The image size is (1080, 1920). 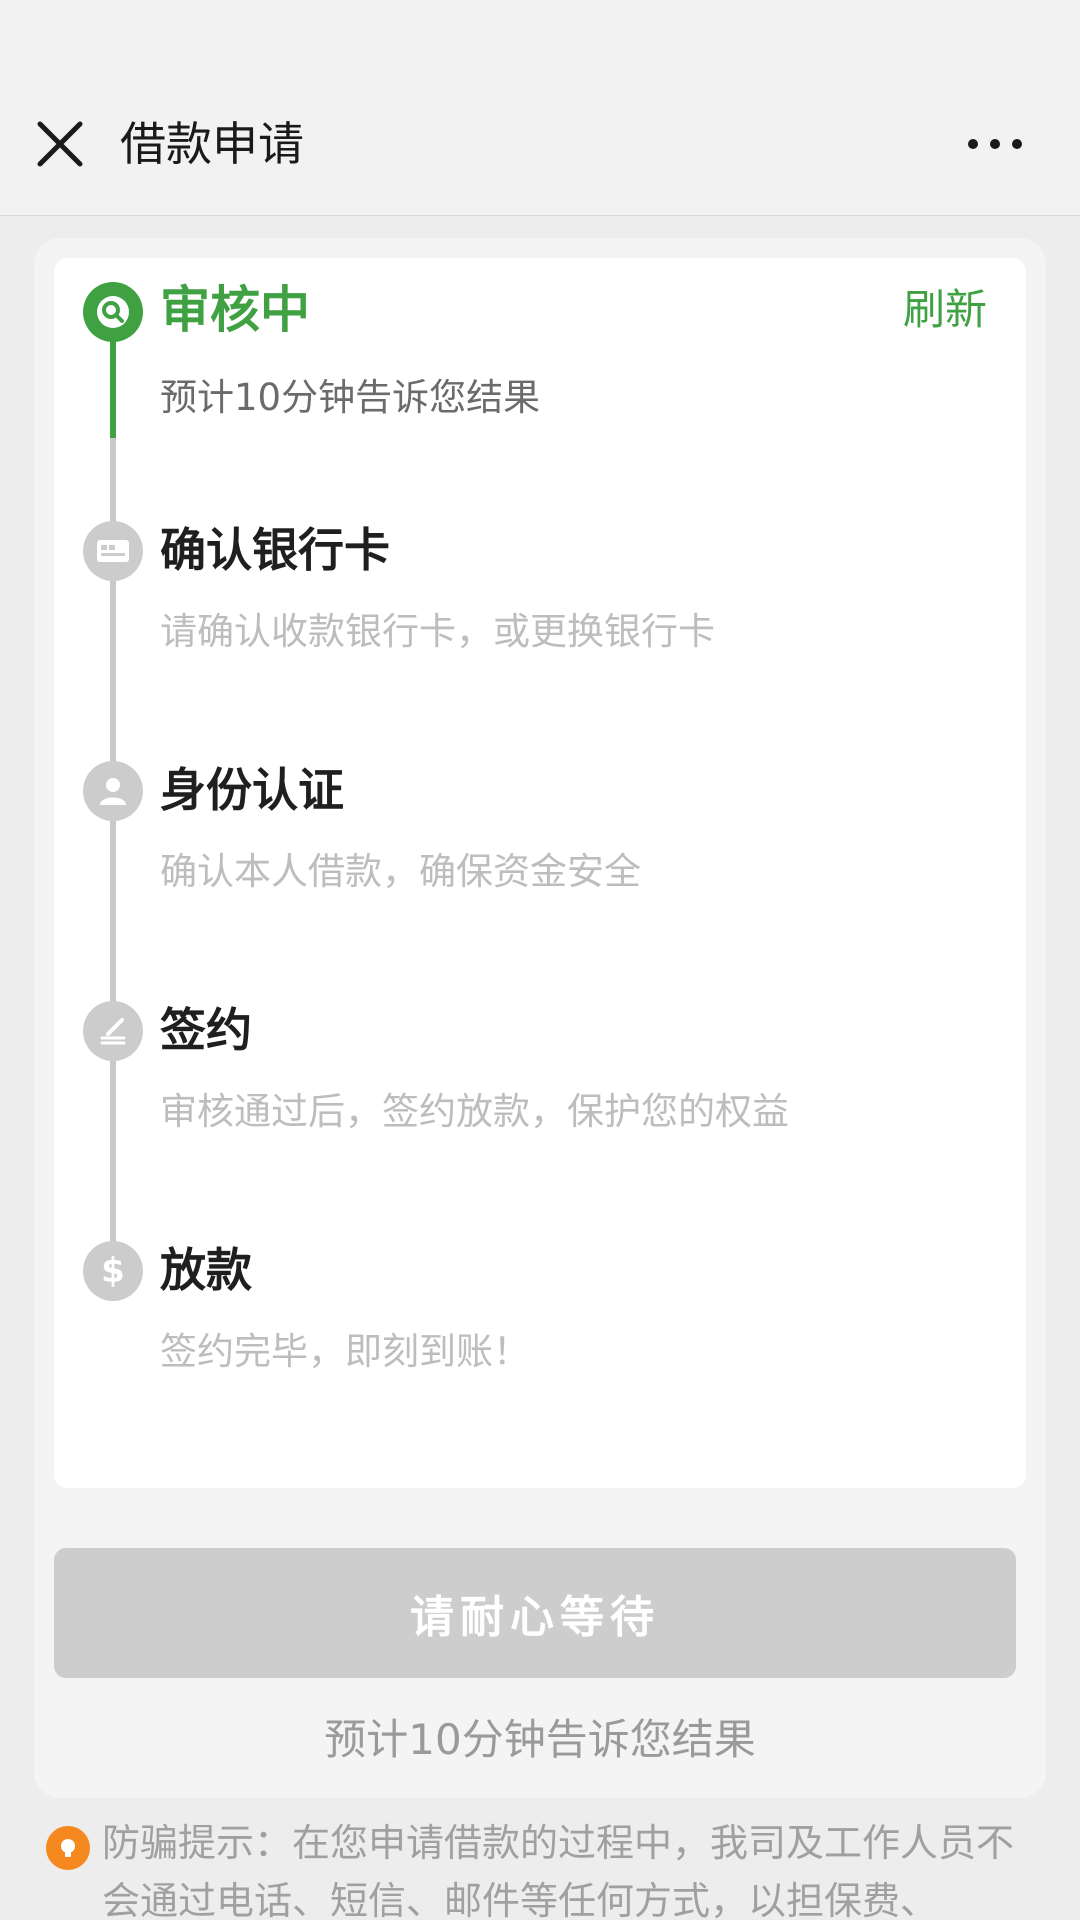 I want to click on refresh-link: 刷新, so click(x=945, y=310).